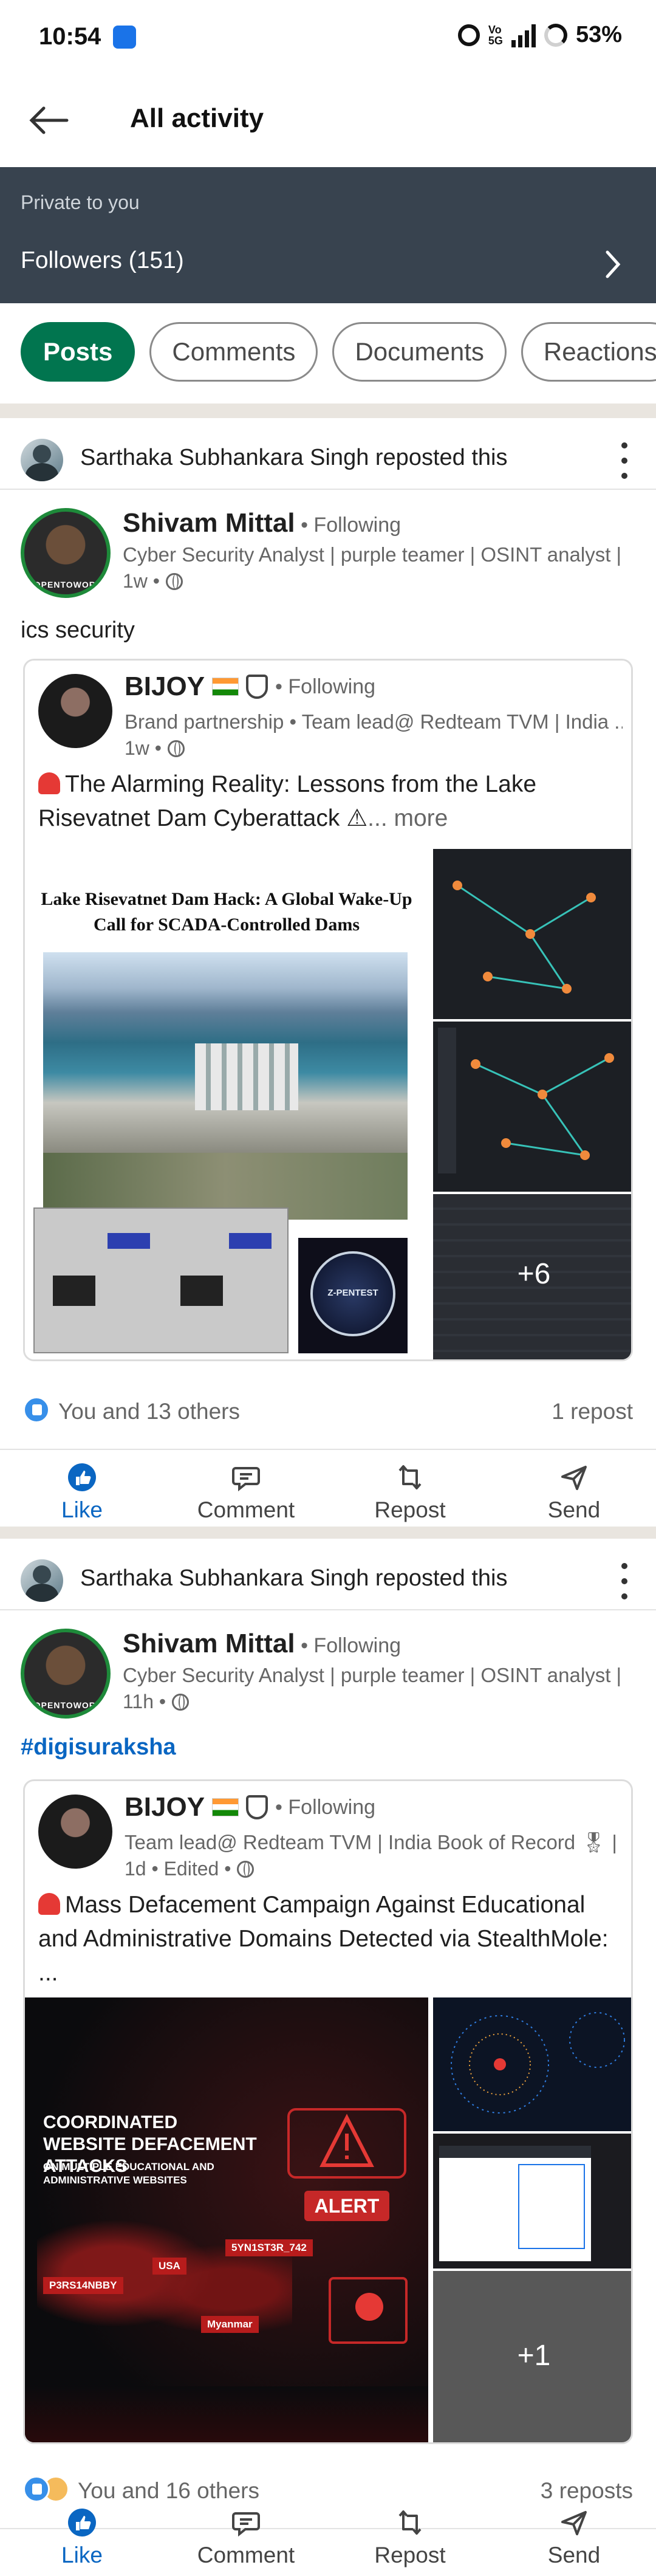 The height and width of the screenshot is (2576, 656). I want to click on more-media-count: +1, so click(534, 2356).